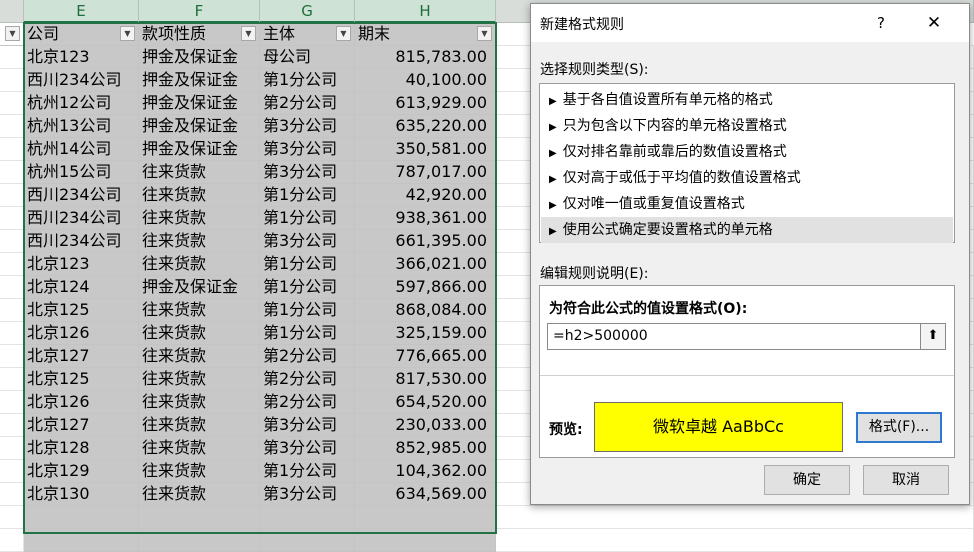  What do you see at coordinates (747, 152) in the screenshot?
I see `rule-type-item: ▶ 仅对排名靠前或靠后的数值设置格式` at bounding box center [747, 152].